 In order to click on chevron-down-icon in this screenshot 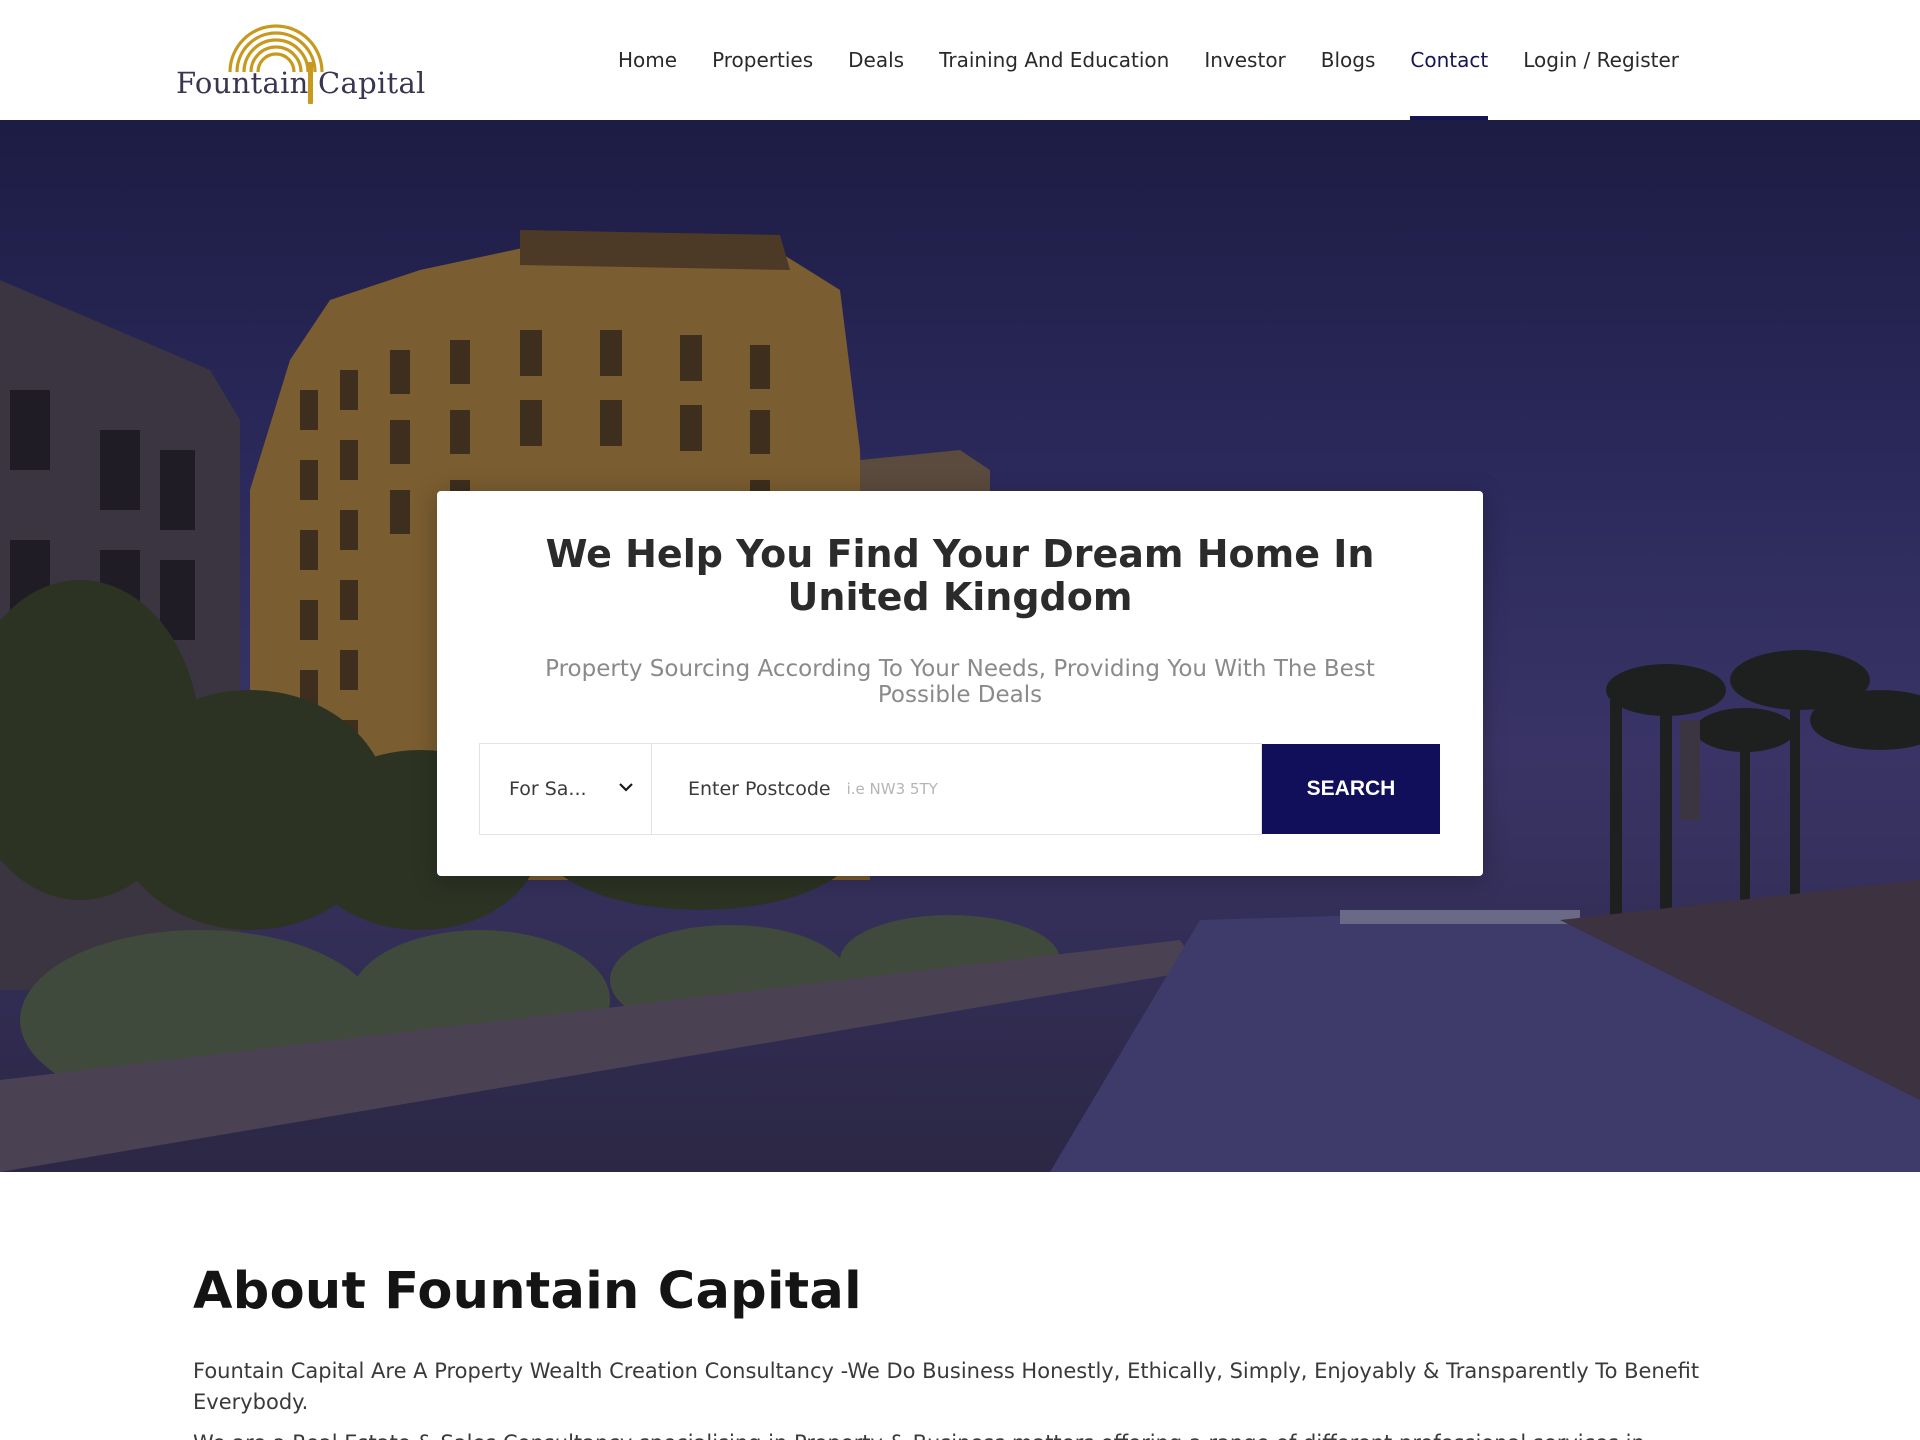, I will do `click(626, 787)`.